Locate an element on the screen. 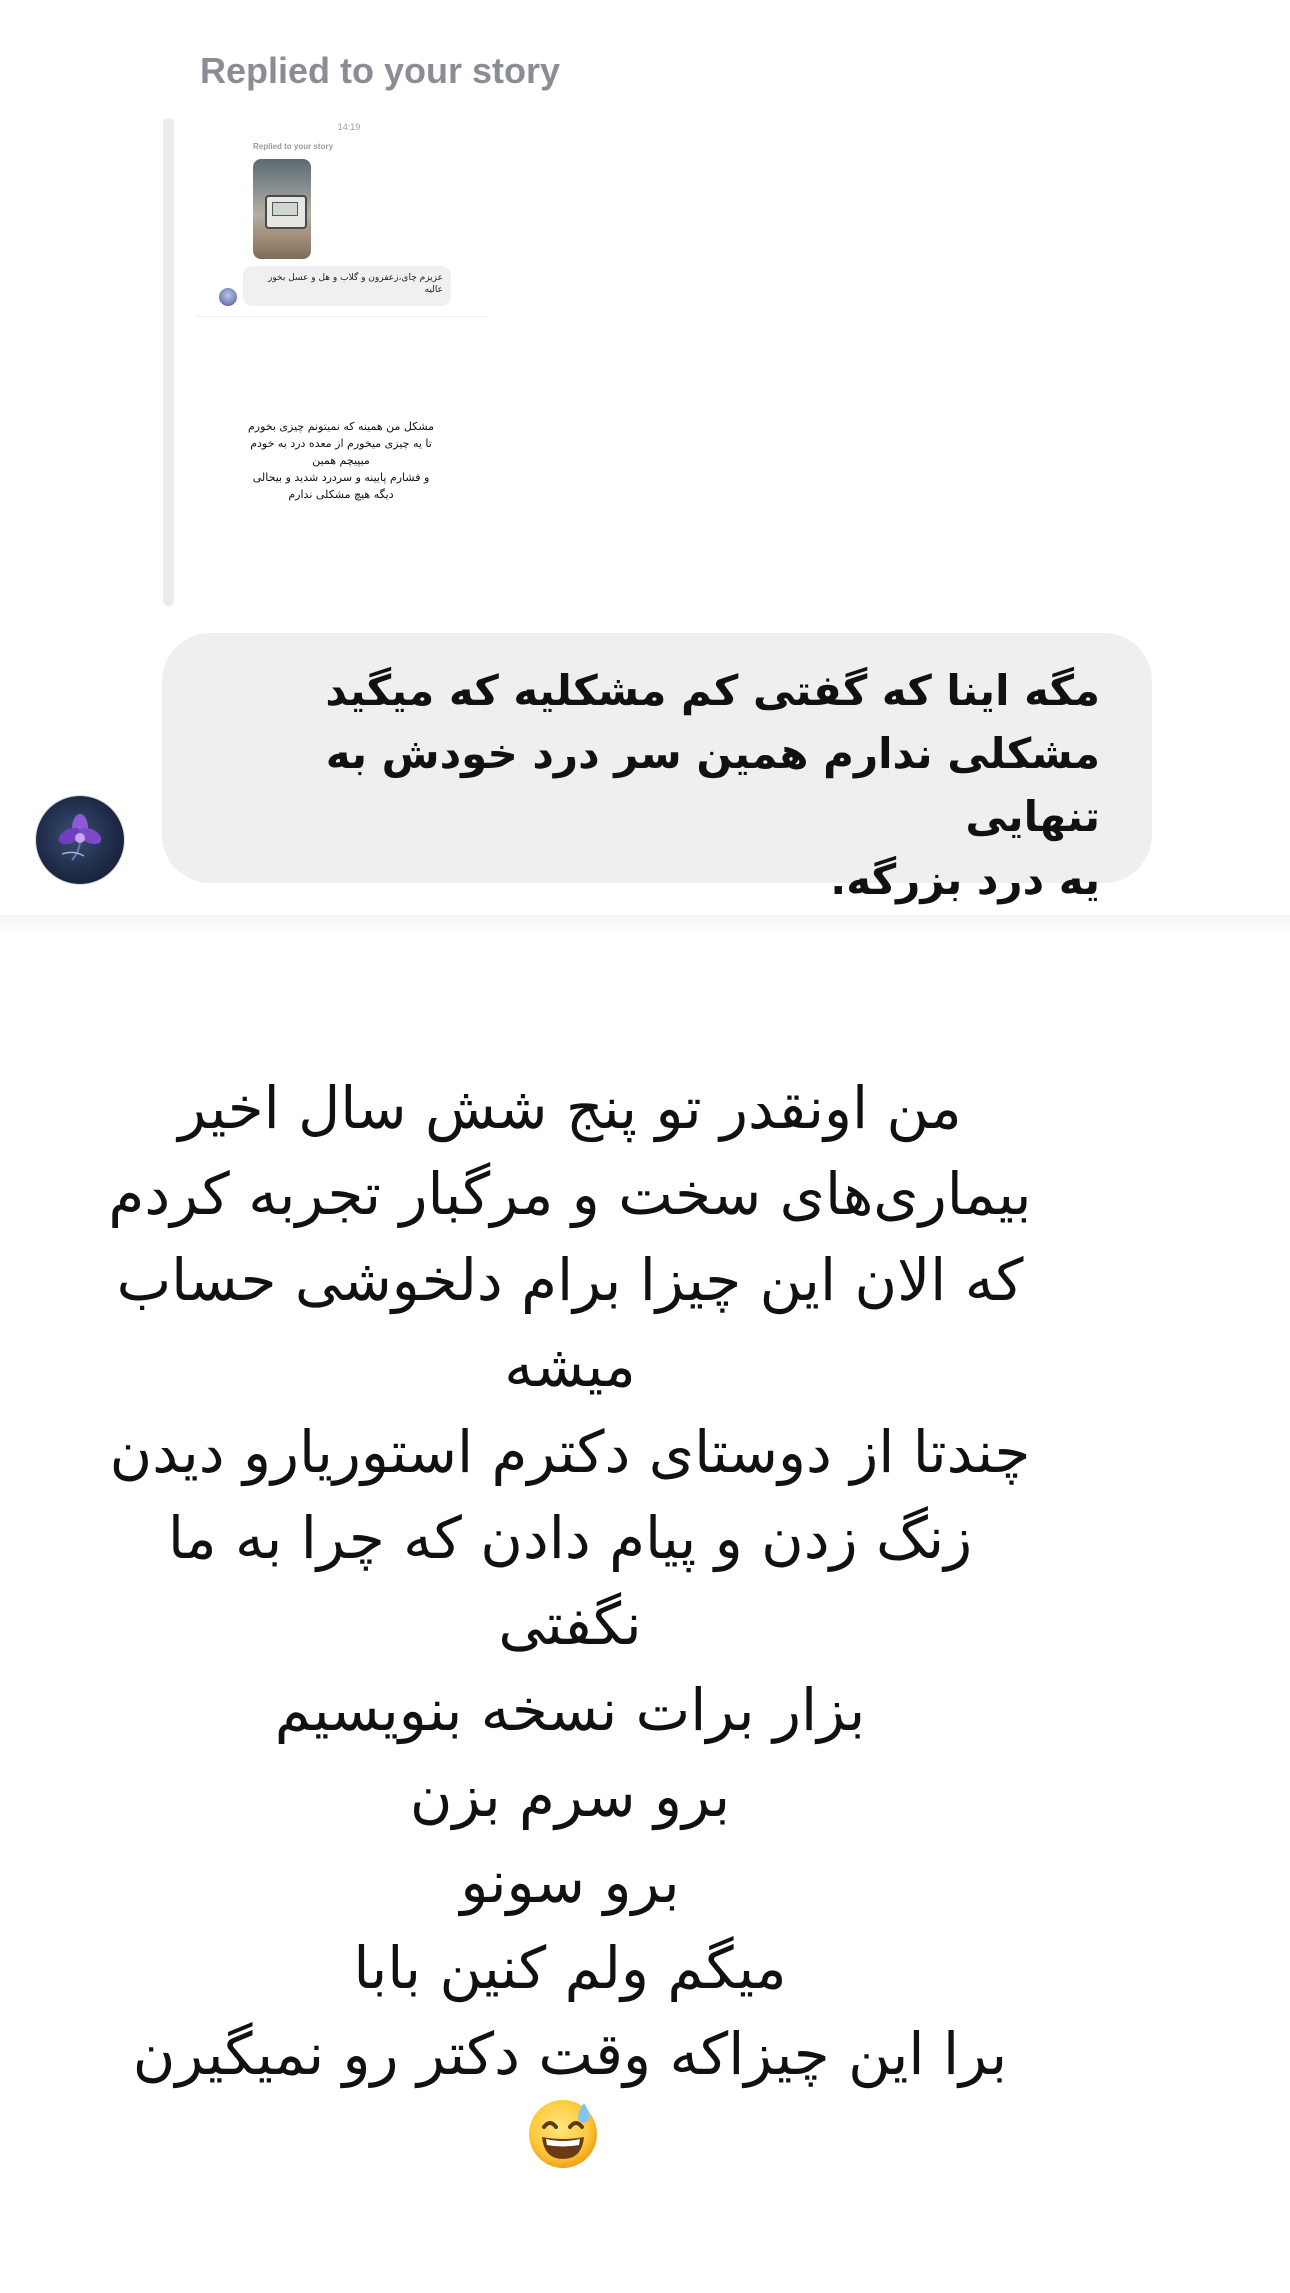 The height and width of the screenshot is (2293, 1290). section-separator is located at coordinates (645, 925).